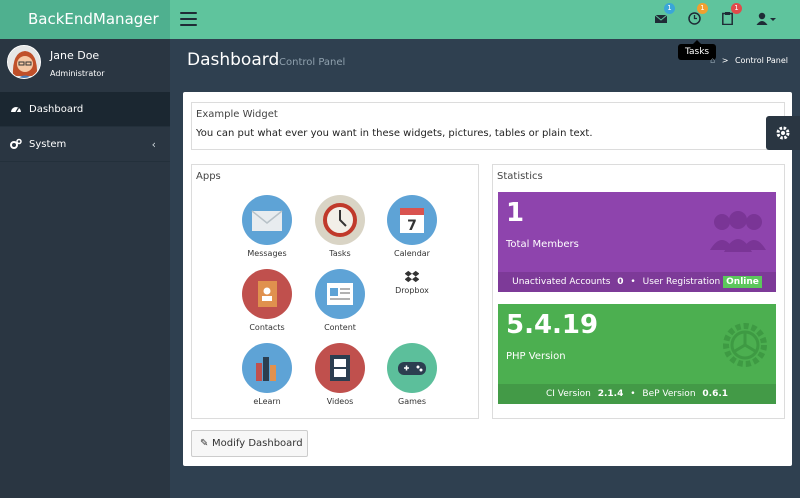 Image resolution: width=800 pixels, height=498 pixels. Describe the element at coordinates (340, 401) in the screenshot. I see `app-label: Videos` at that location.